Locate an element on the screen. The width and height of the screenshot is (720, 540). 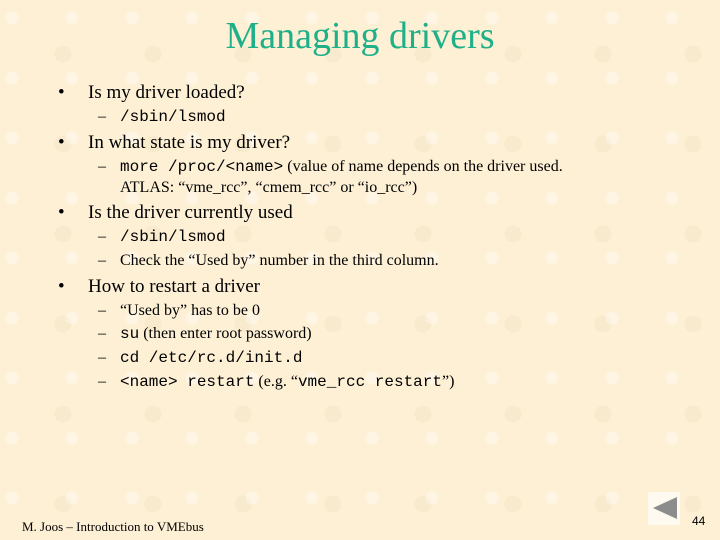
command-text: vme_rcc restart is located at coordinates (369, 382).